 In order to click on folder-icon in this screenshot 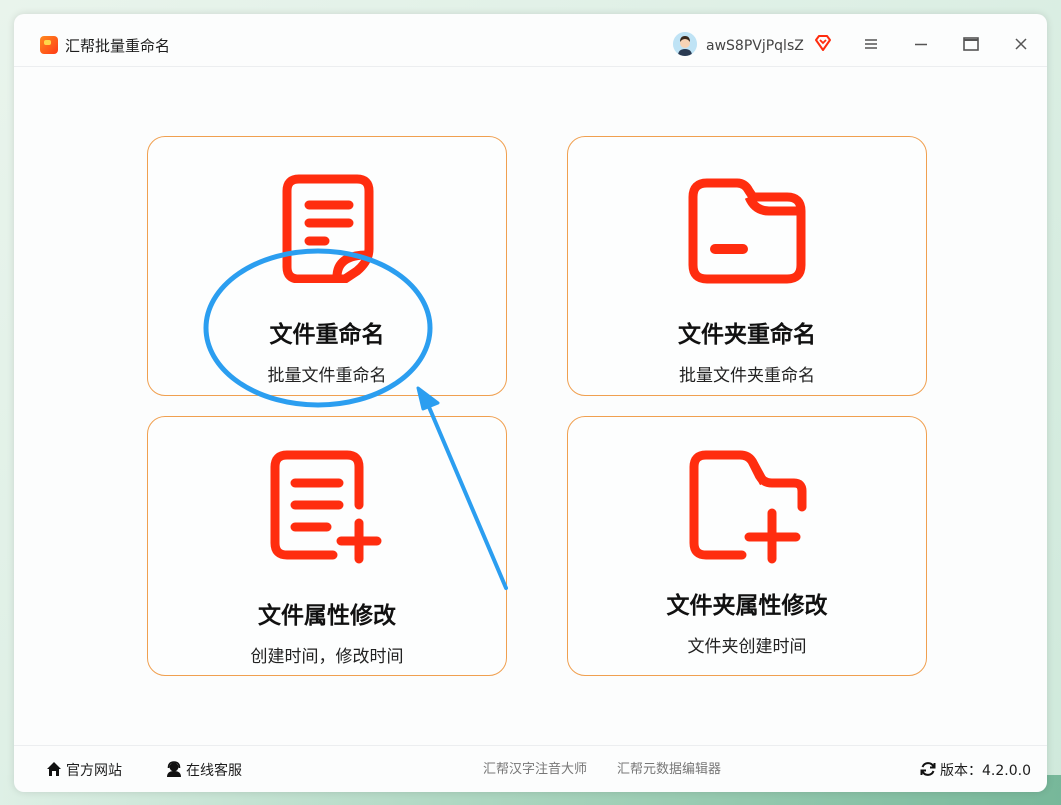, I will do `click(747, 231)`.